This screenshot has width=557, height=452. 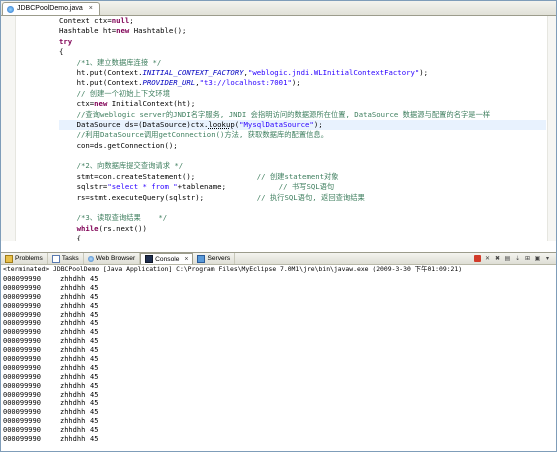 I want to click on java-file-icon, so click(x=10, y=9).